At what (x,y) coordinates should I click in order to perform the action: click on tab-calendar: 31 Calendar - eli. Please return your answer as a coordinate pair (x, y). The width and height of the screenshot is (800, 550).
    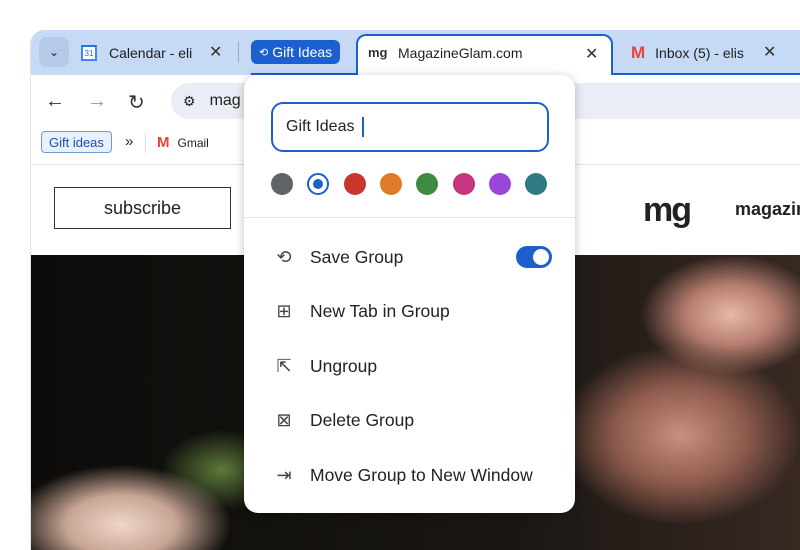
    Looking at the image, I should click on (137, 53).